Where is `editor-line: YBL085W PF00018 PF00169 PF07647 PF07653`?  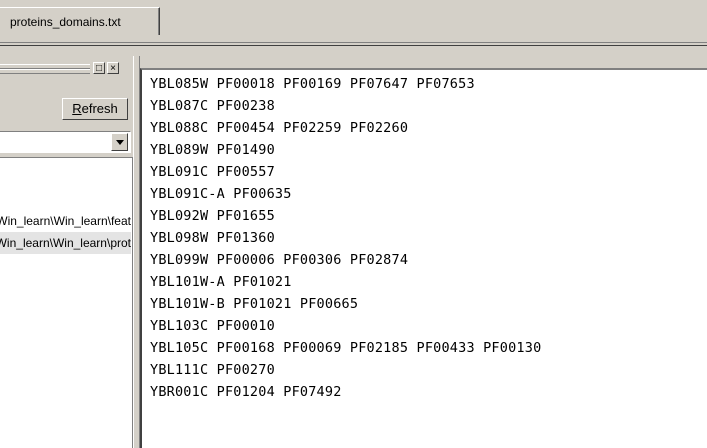
editor-line: YBL085W PF00018 PF00169 PF07647 PF07653 is located at coordinates (312, 84).